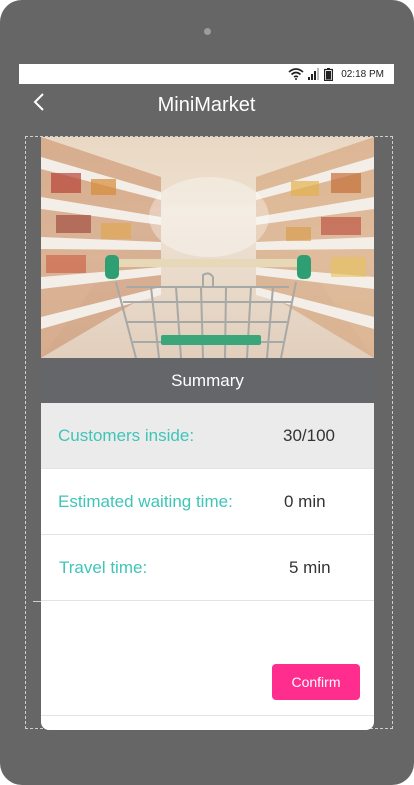  I want to click on travel-time-row: Travel time: 5 min, so click(207, 568).